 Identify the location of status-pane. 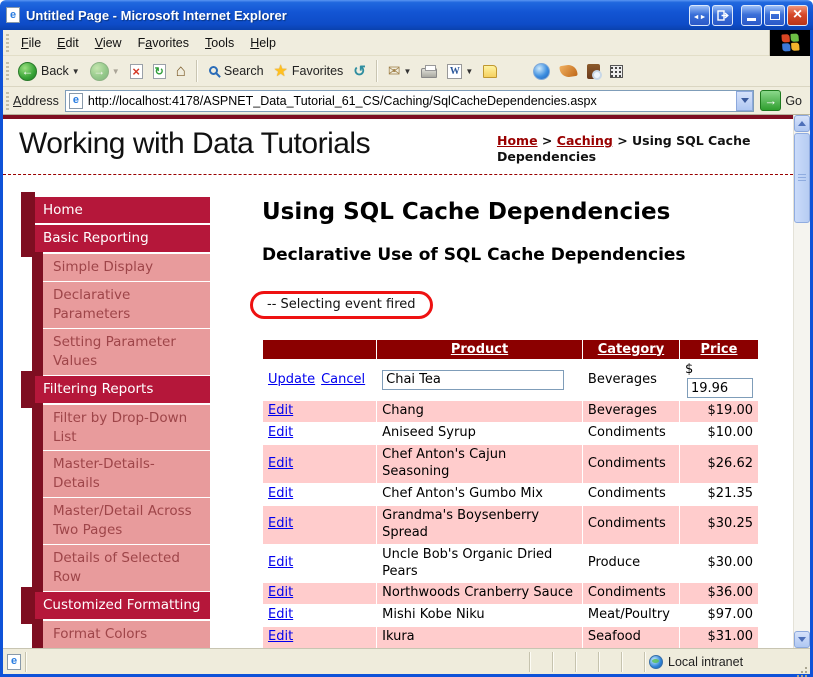
(632, 661).